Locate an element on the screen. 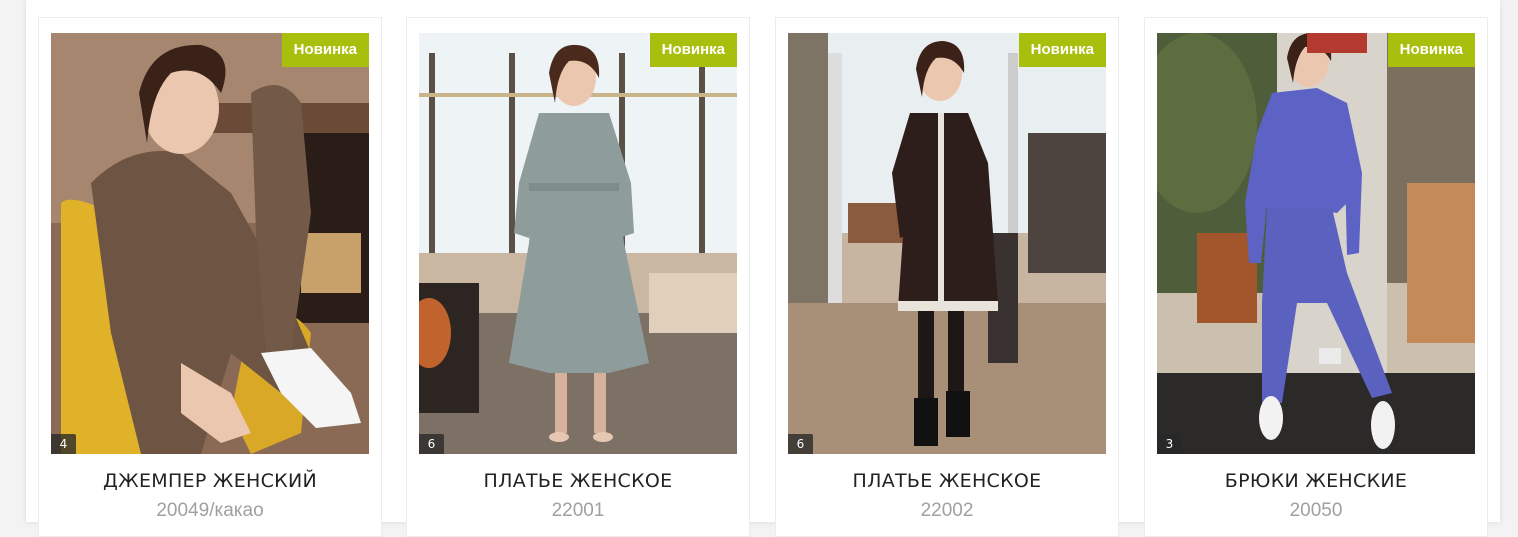 The width and height of the screenshot is (1518, 537). product-sku: 20049/какао is located at coordinates (210, 510).